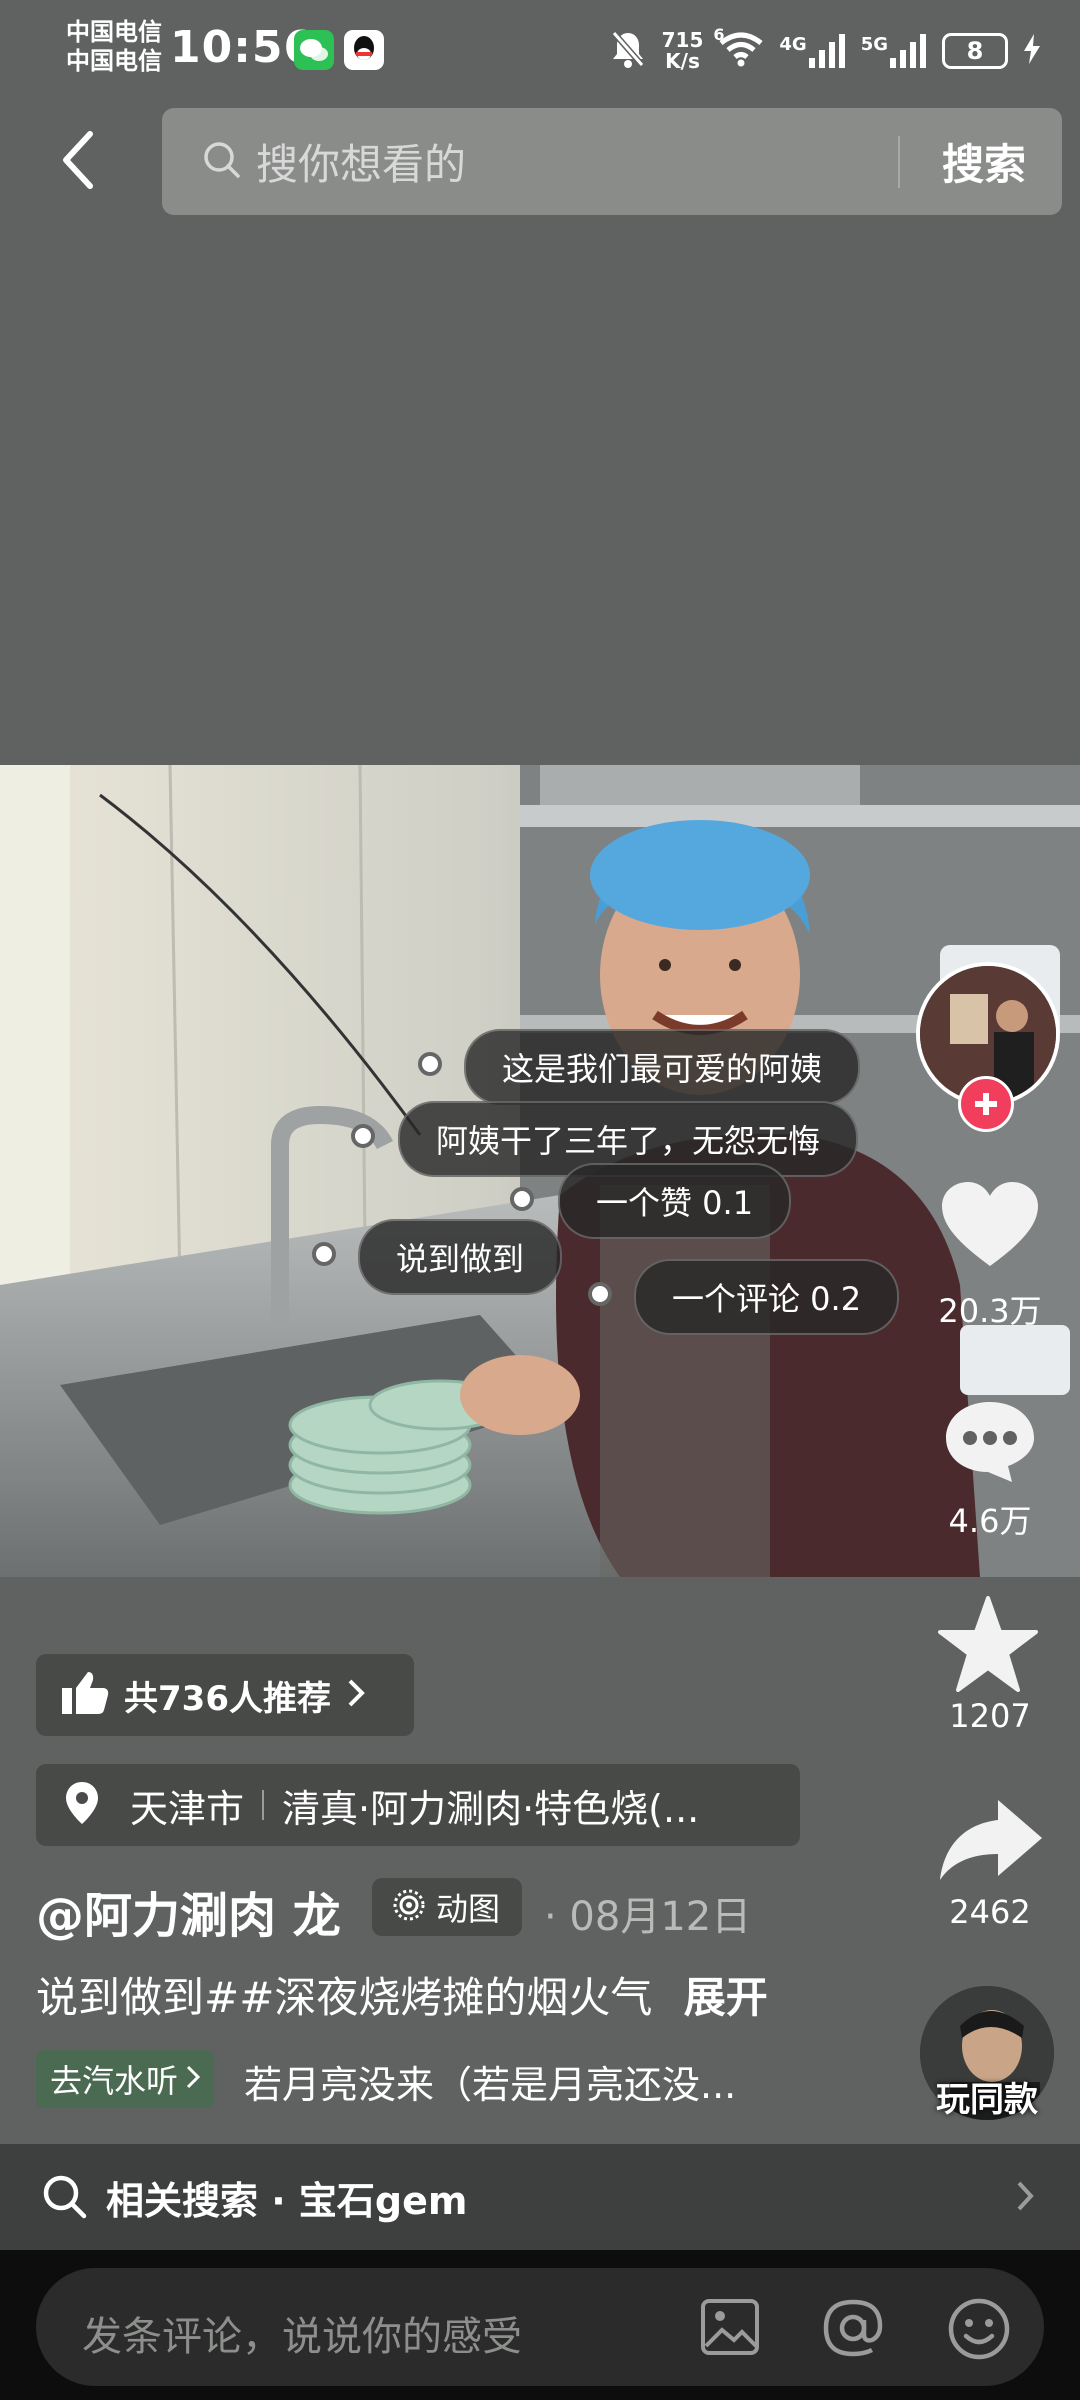  What do you see at coordinates (460, 1257) in the screenshot?
I see `comment-bubble: 说到做到` at bounding box center [460, 1257].